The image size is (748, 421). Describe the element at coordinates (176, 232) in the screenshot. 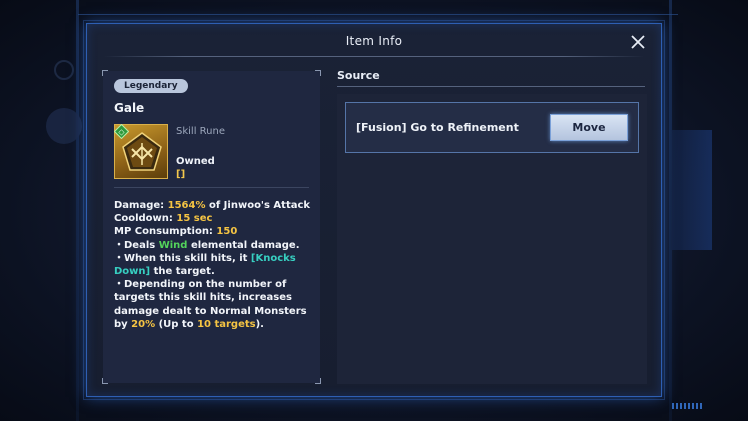

I see `mp-line: MP Consumption: 150` at that location.